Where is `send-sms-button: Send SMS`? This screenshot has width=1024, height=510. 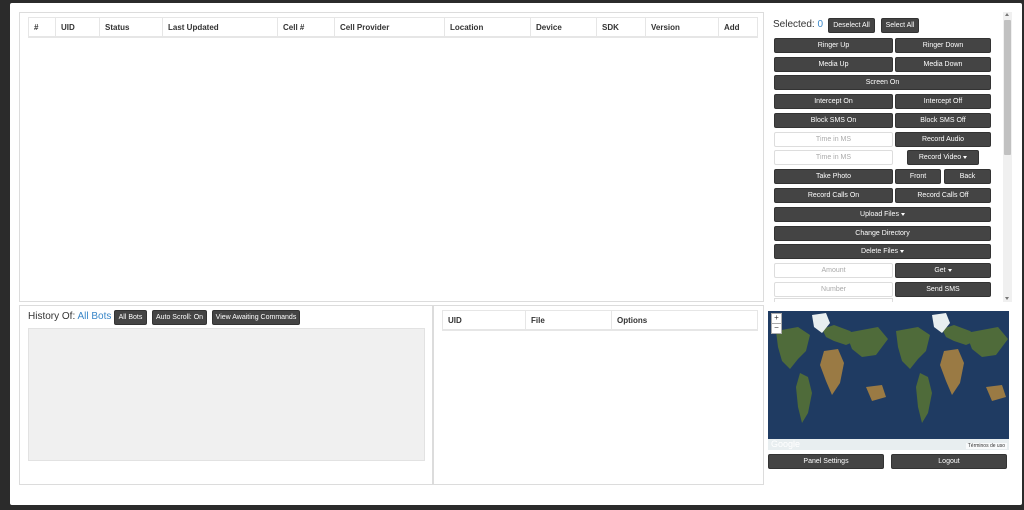
send-sms-button: Send SMS is located at coordinates (943, 289).